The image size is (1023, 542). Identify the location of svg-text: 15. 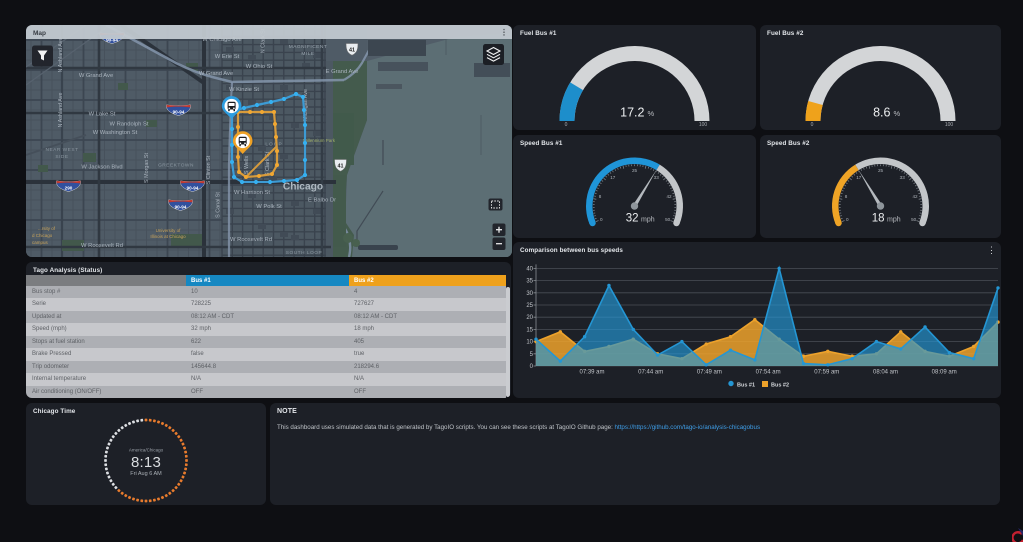
(529, 330).